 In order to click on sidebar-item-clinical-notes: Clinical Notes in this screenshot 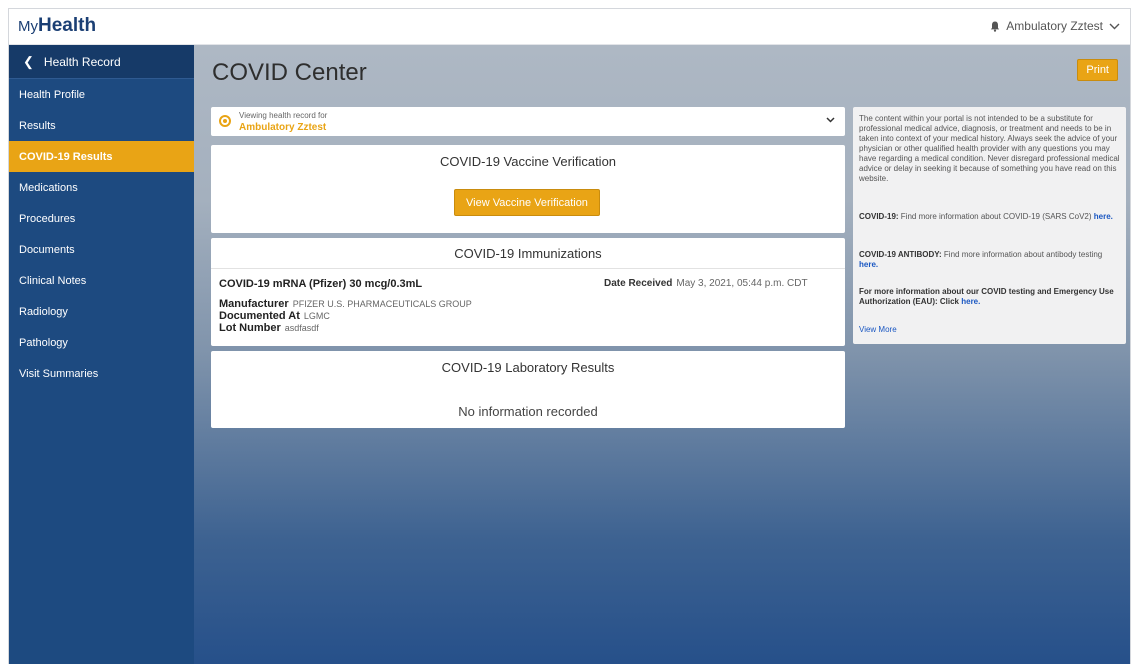, I will do `click(101, 280)`.